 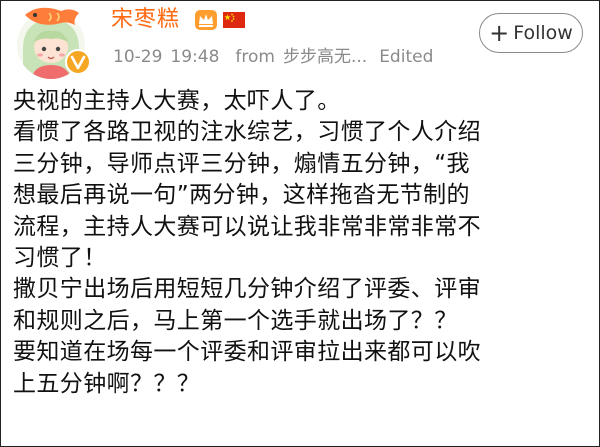 I want to click on post-meta: 10-29 19:48 from 步步高无... Edited, so click(x=273, y=57).